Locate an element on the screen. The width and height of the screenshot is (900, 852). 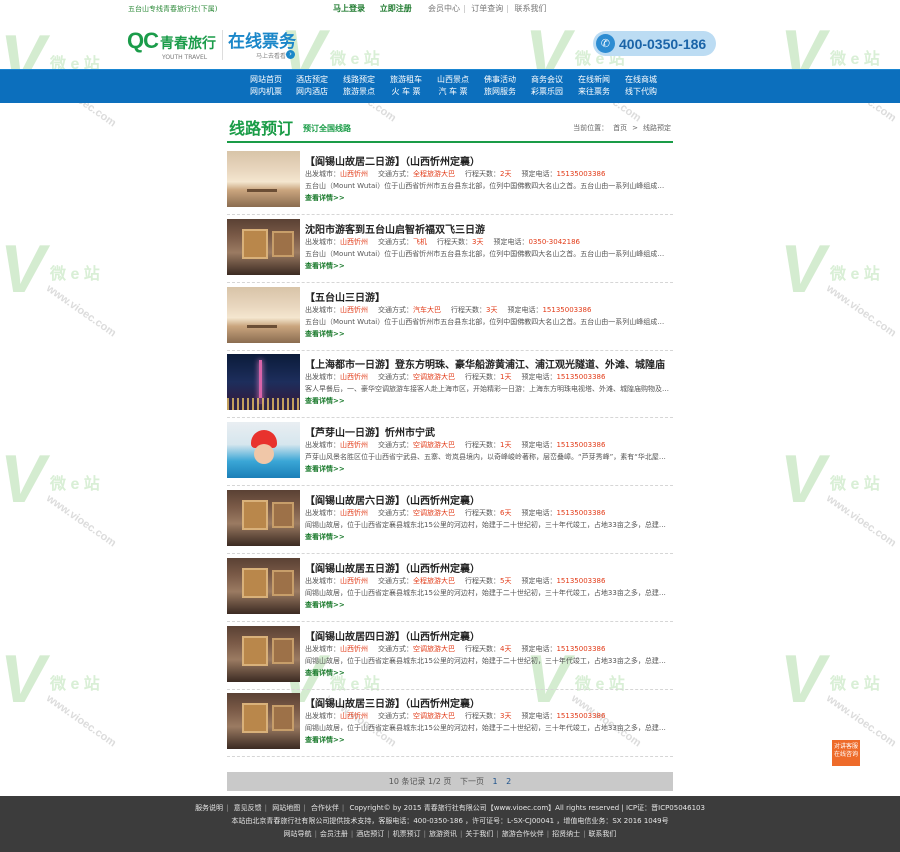
nav-top-label: 在线商城 is located at coordinates (641, 80).